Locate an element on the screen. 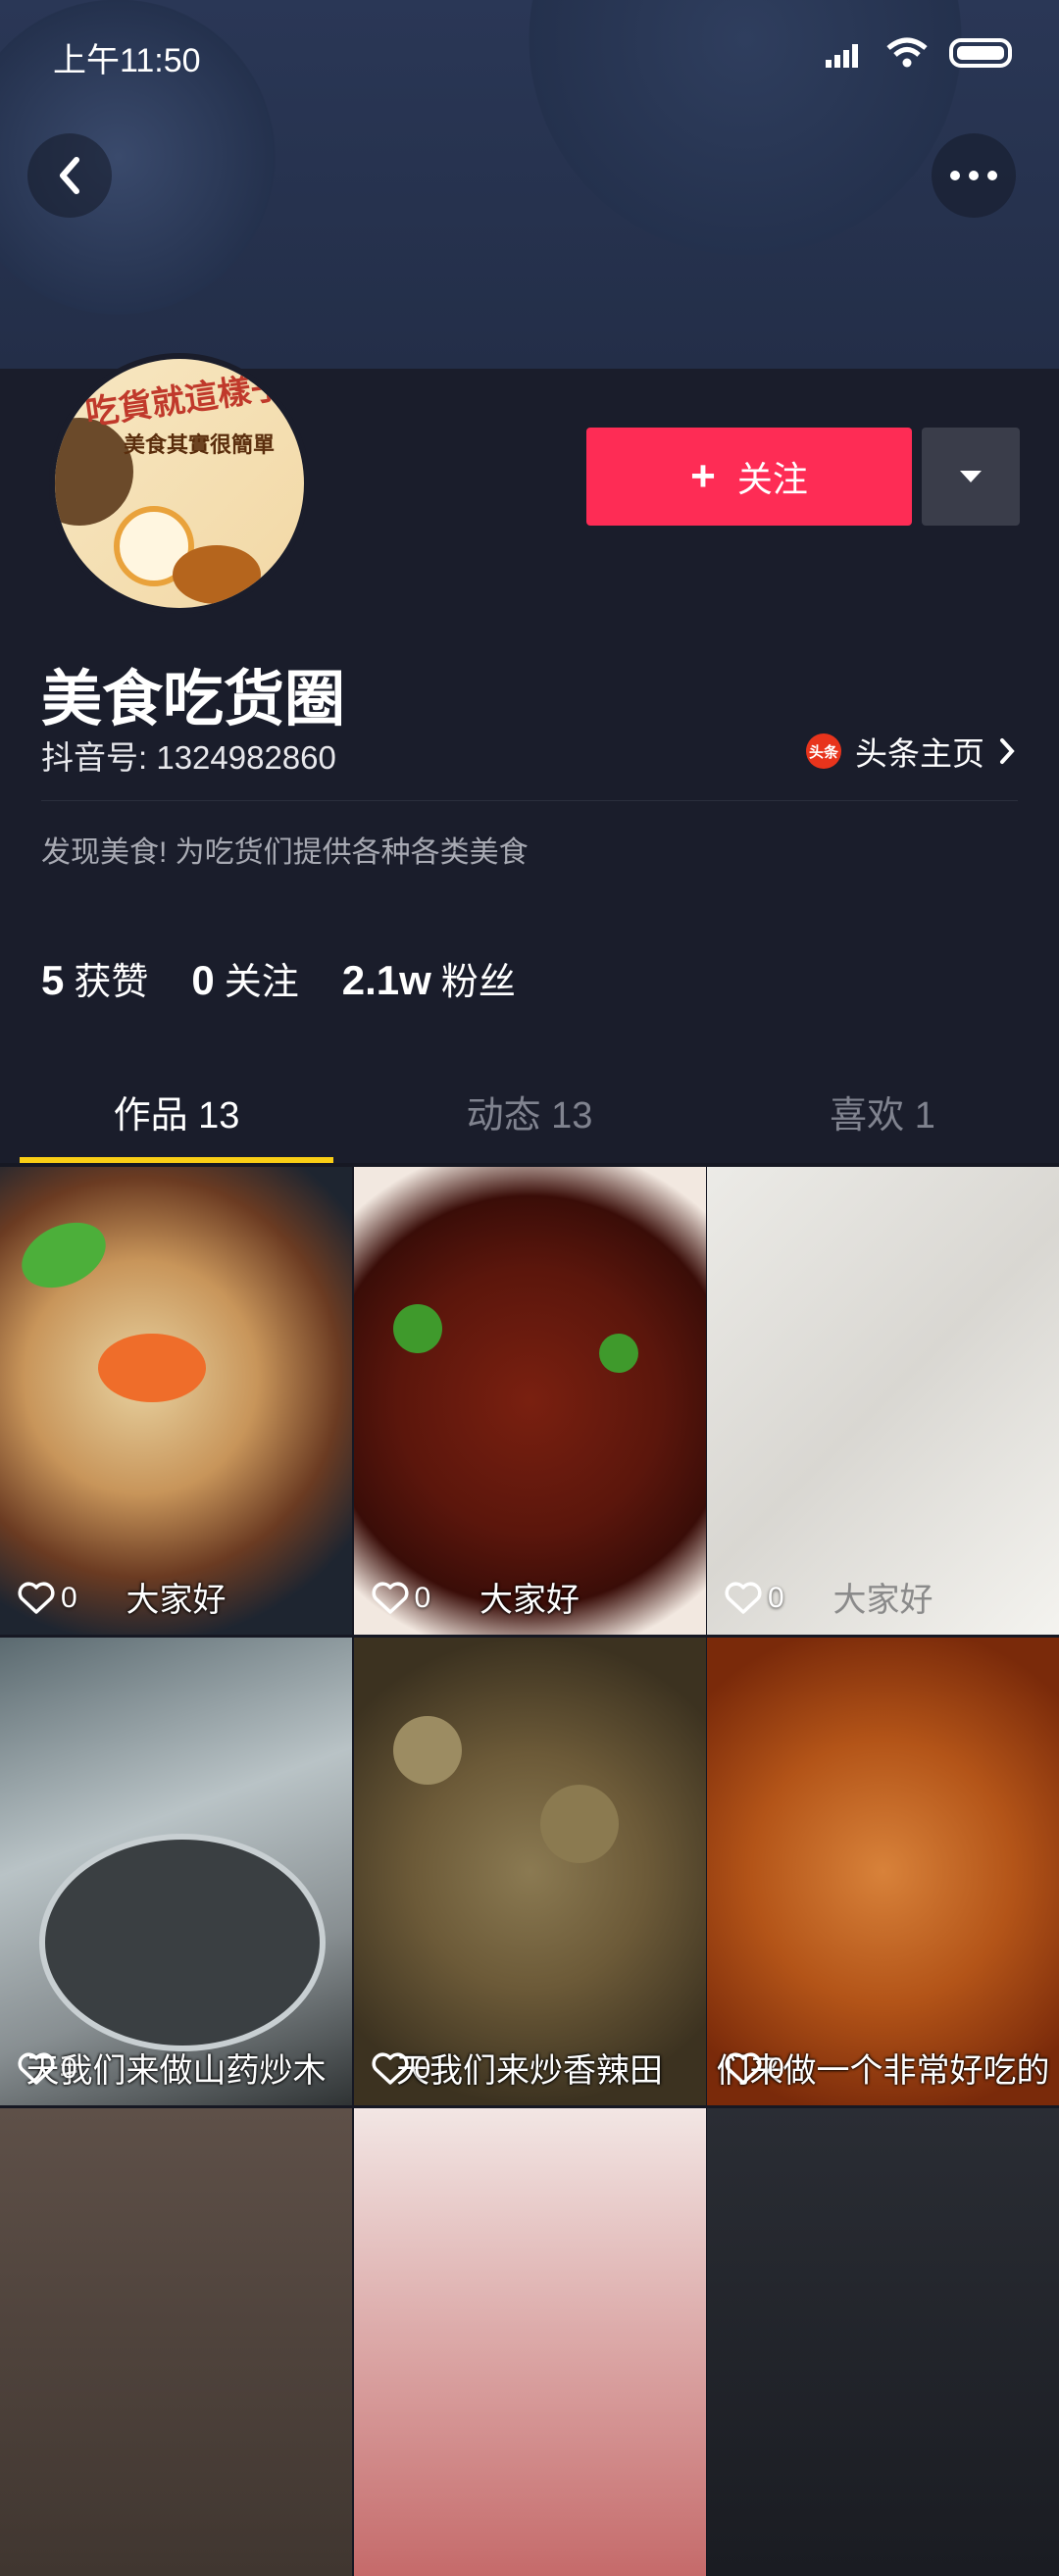 Image resolution: width=1059 pixels, height=2576 pixels. avatar-text-top: 吃貨就這樣子 is located at coordinates (184, 399).